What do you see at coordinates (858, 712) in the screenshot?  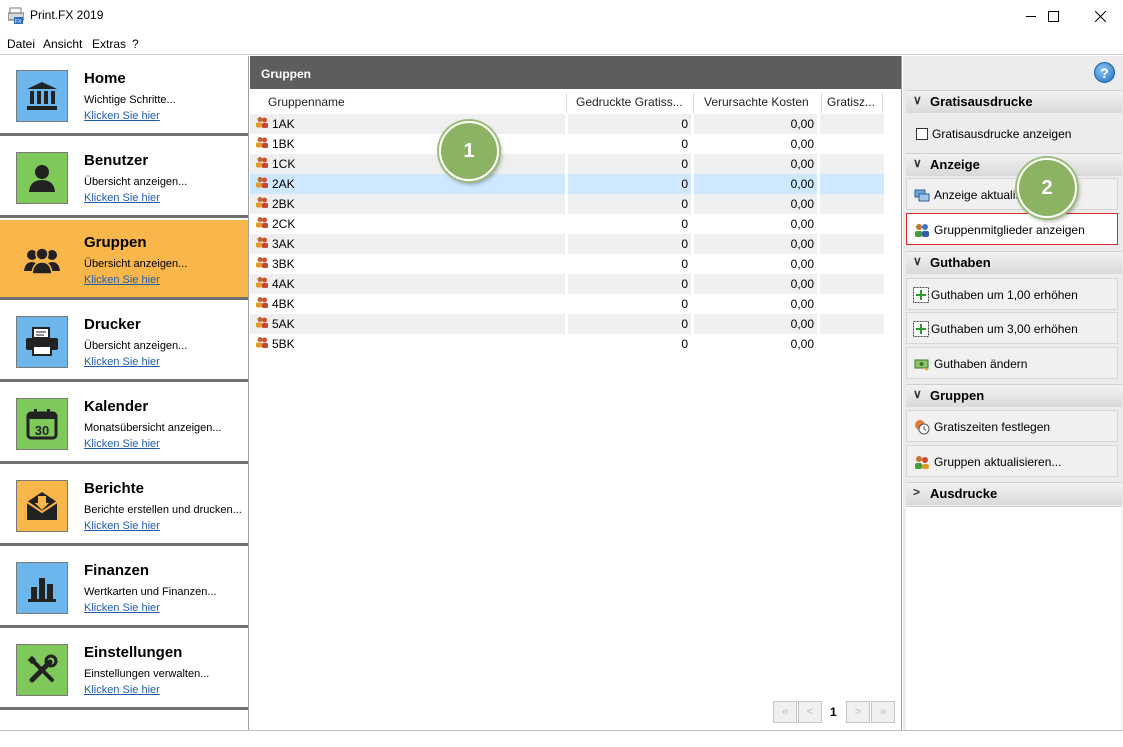 I see `next-page-button: >` at bounding box center [858, 712].